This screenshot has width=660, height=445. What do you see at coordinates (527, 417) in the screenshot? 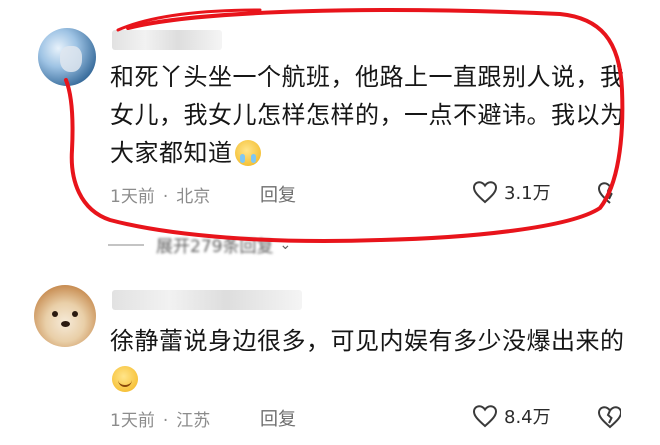
I see `like-count: 8.4万` at bounding box center [527, 417].